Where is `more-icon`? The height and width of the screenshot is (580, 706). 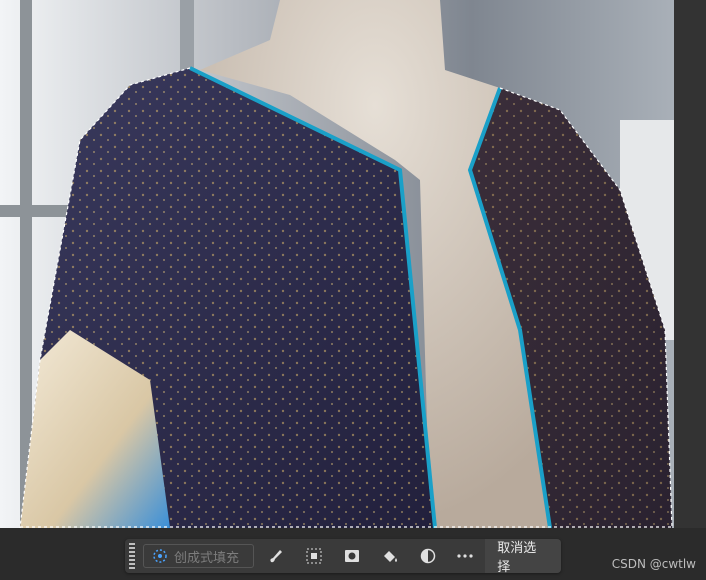 more-icon is located at coordinates (465, 556).